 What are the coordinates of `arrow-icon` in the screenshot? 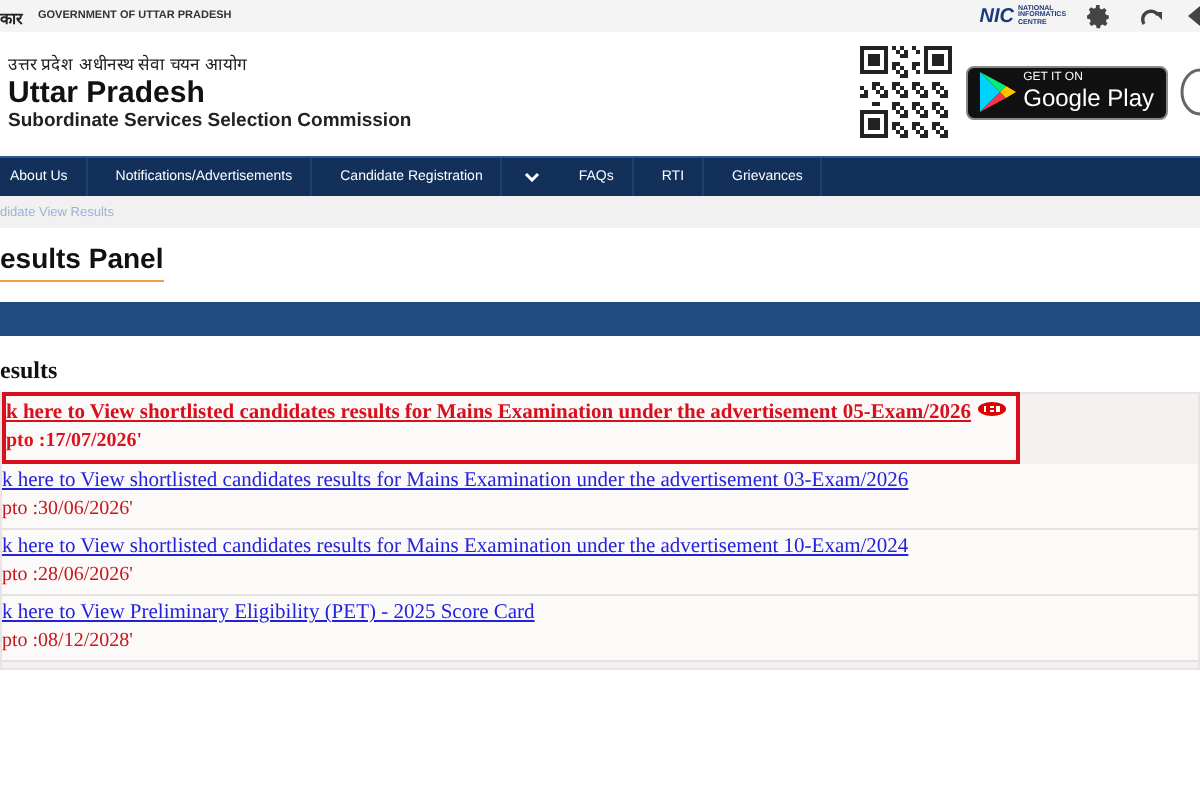 It's located at (1194, 16).